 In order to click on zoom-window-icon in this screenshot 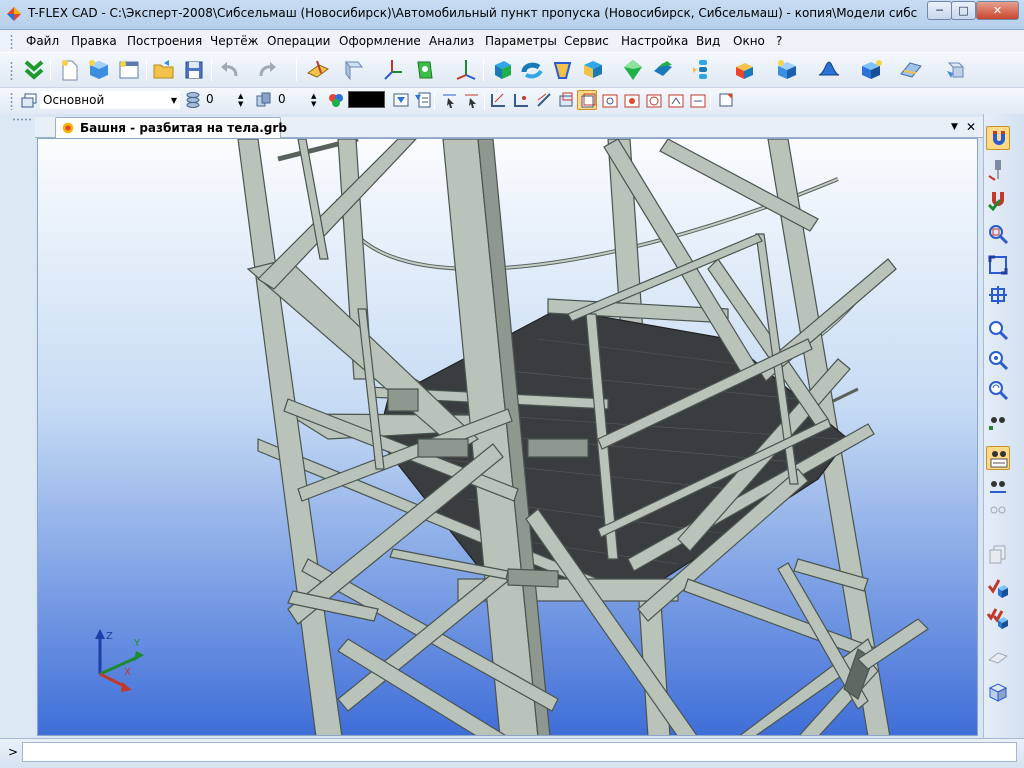, I will do `click(998, 234)`.